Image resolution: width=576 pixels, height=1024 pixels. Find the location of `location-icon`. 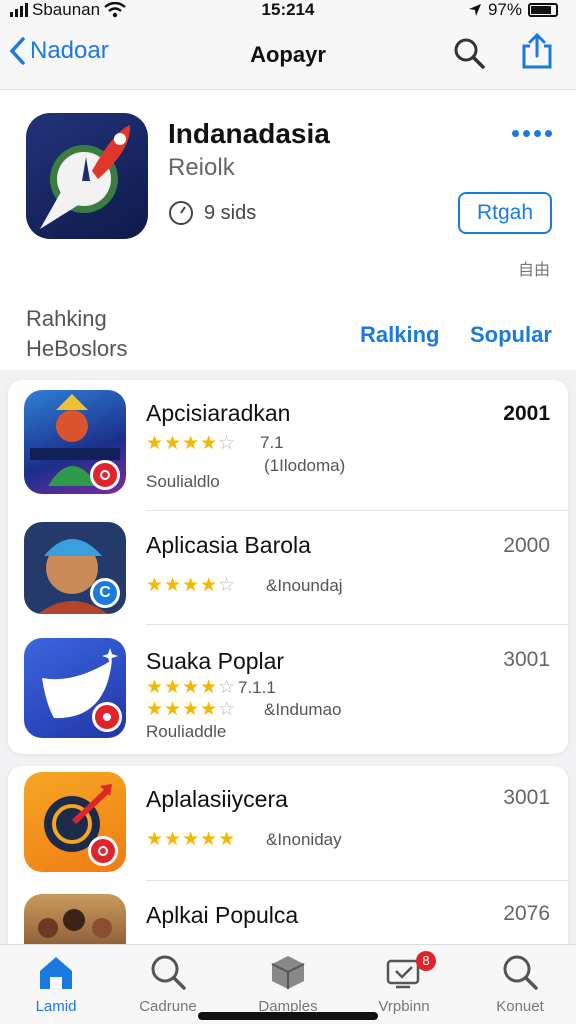

location-icon is located at coordinates (474, 10).